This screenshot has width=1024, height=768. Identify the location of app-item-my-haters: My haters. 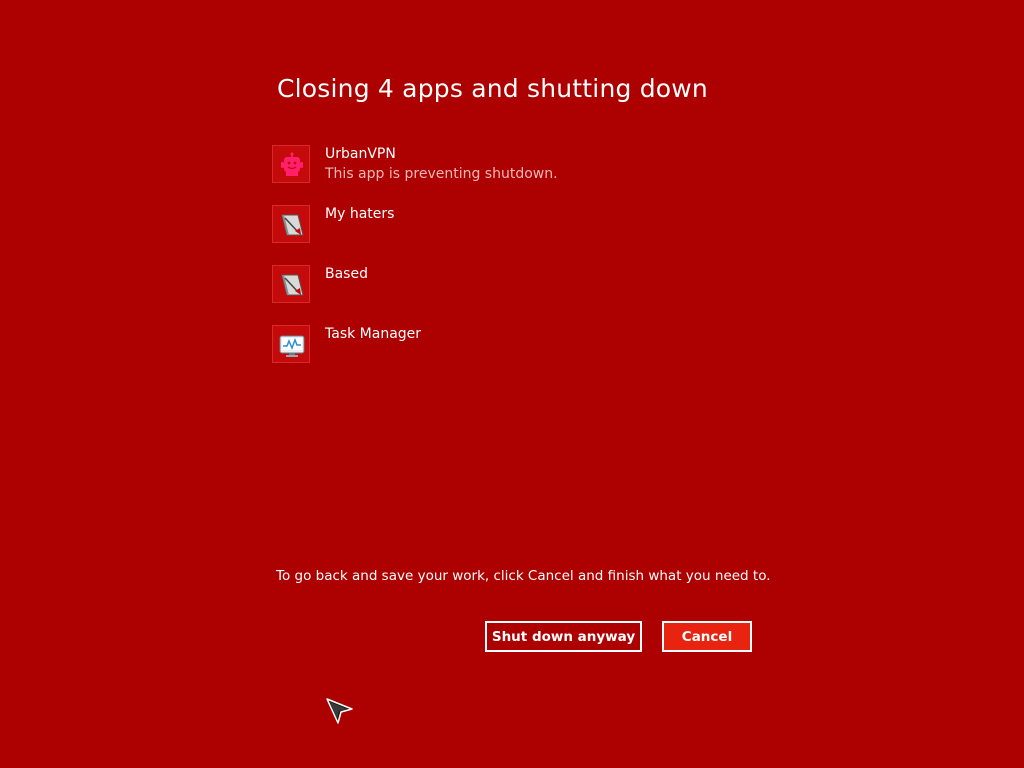
(522, 226).